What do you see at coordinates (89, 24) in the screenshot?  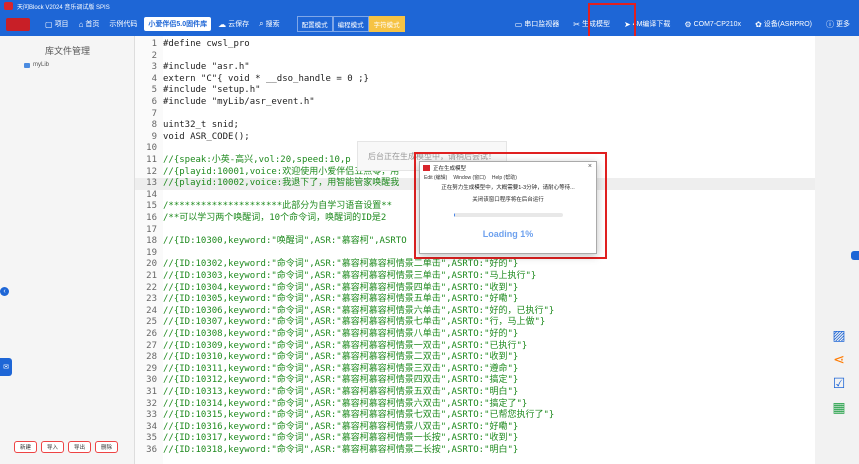 I see `home-button: ⌂ 首页` at bounding box center [89, 24].